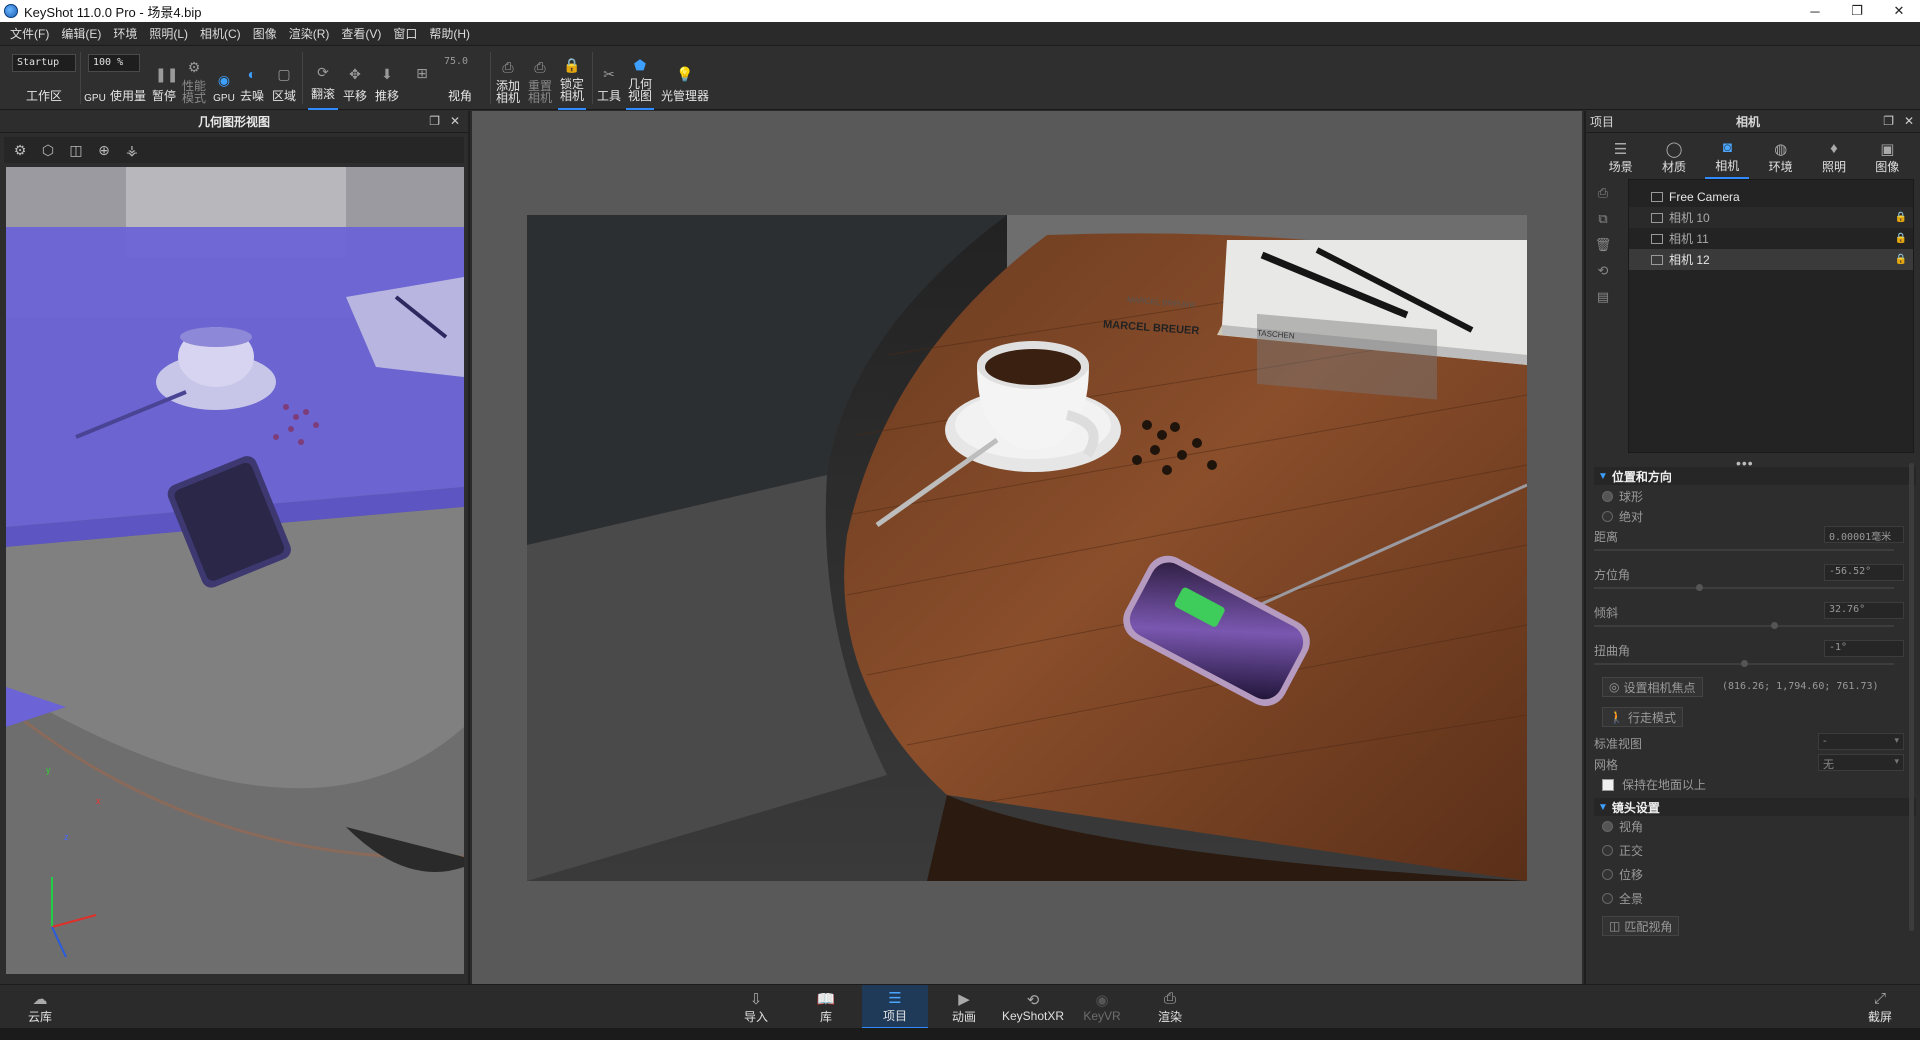  Describe the element at coordinates (1861, 741) in the screenshot. I see `standard-view-select: -` at that location.